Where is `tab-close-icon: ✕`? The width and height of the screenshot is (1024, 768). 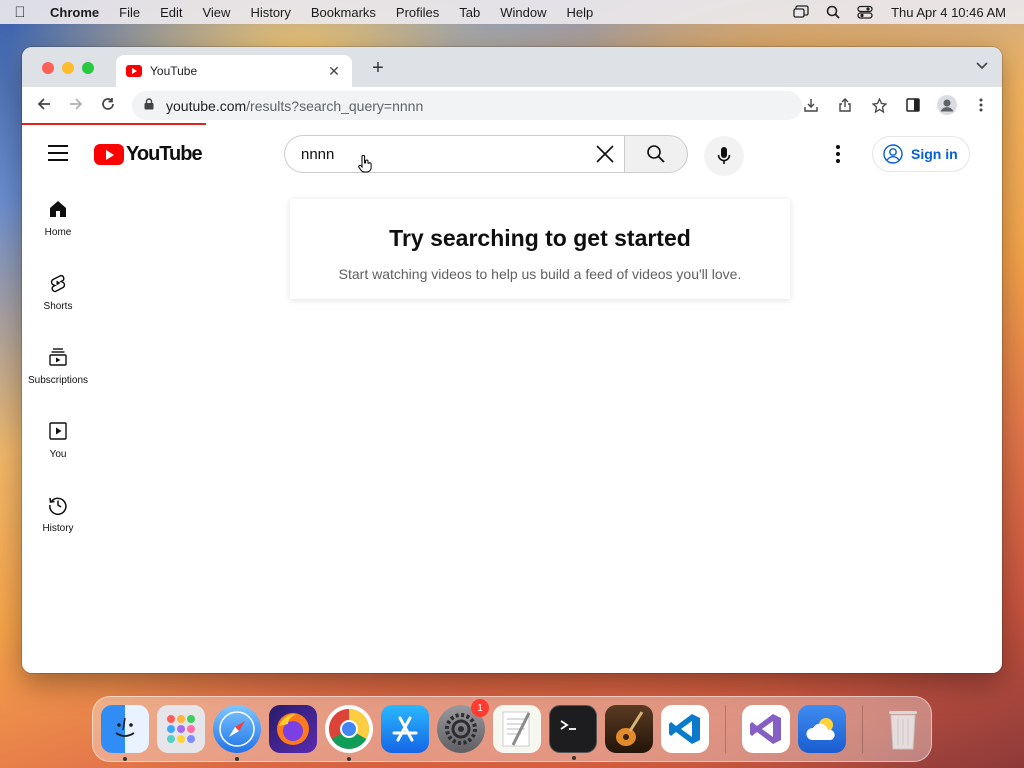 tab-close-icon: ✕ is located at coordinates (334, 71).